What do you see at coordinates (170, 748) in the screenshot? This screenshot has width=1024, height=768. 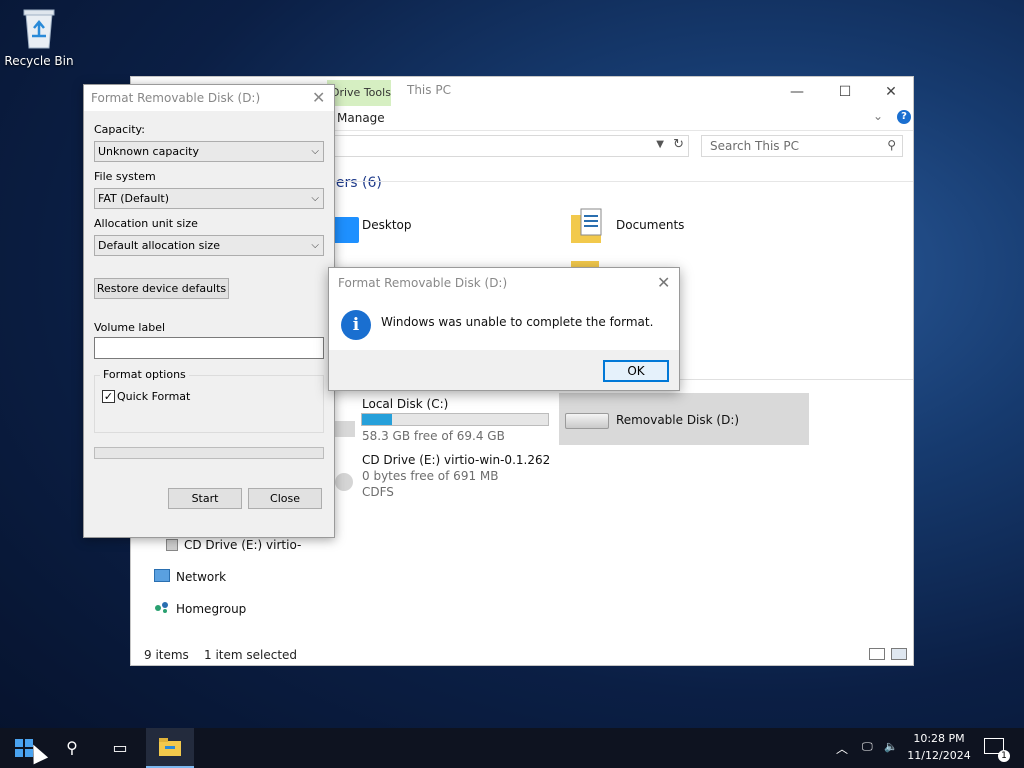 I see `file-explorer-taskbar-icon` at bounding box center [170, 748].